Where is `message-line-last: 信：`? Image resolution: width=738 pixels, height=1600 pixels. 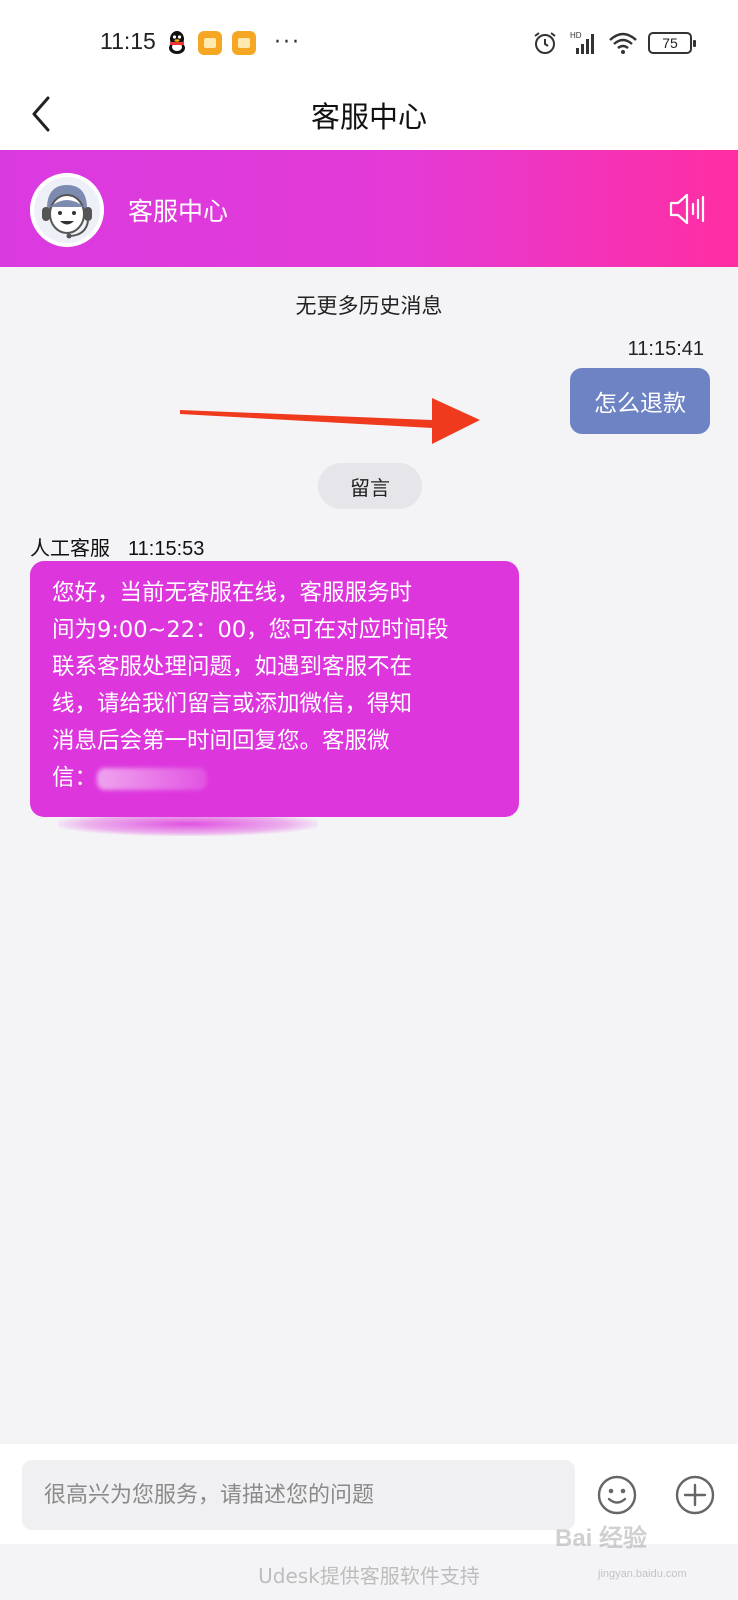 message-line-last: 信： is located at coordinates (276, 778).